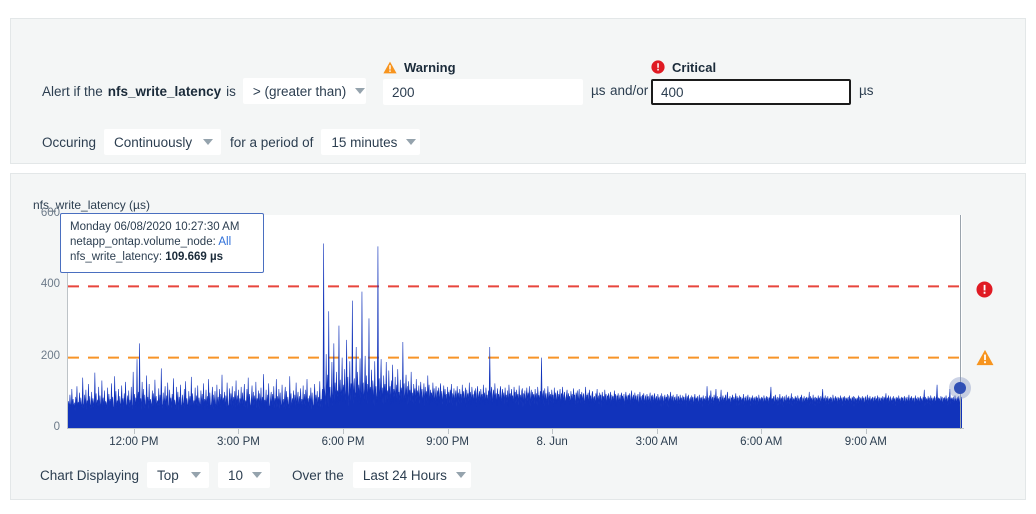 The width and height of the screenshot is (1036, 514). I want to click on tooltip-node-row: netapp_ontap.volume_node: All, so click(162, 242).